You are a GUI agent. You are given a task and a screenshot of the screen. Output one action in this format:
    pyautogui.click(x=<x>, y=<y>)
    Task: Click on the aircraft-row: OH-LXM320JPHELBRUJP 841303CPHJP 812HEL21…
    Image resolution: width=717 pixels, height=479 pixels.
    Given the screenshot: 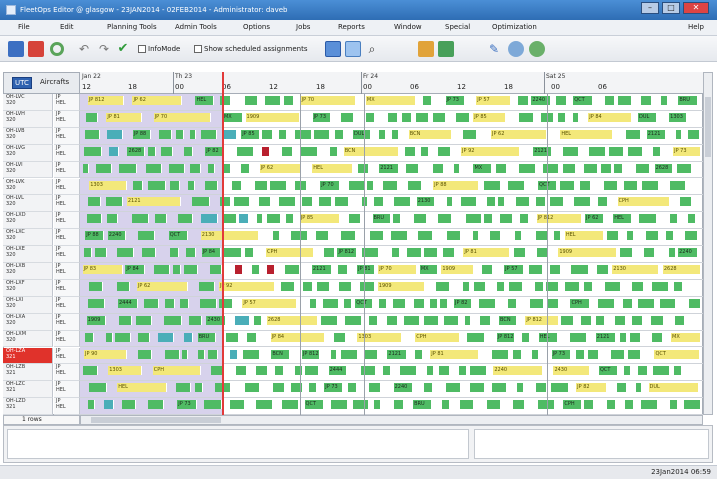 What is the action you would take?
    pyautogui.click(x=353, y=339)
    